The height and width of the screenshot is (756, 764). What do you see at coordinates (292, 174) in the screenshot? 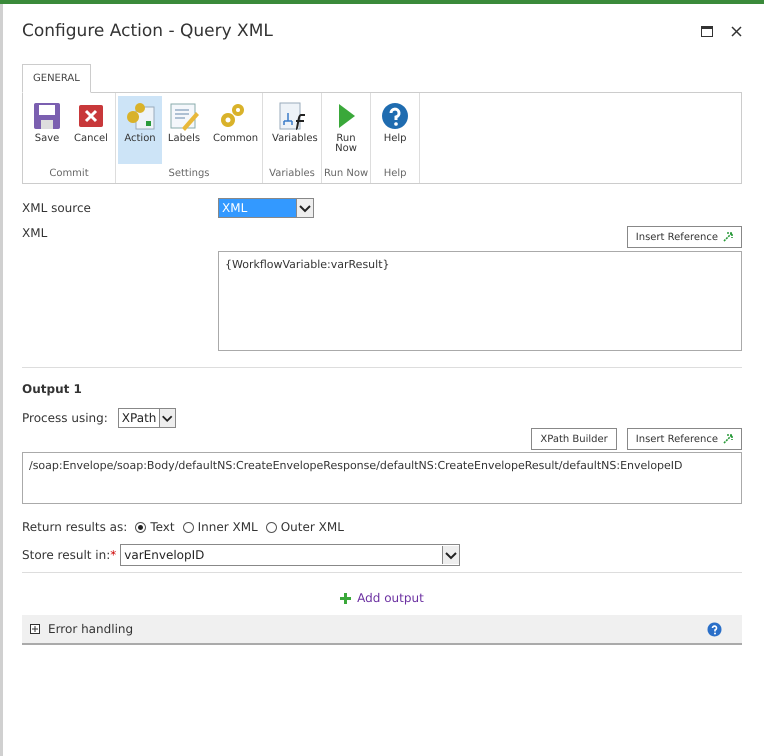
I see `group-label: Variables` at bounding box center [292, 174].